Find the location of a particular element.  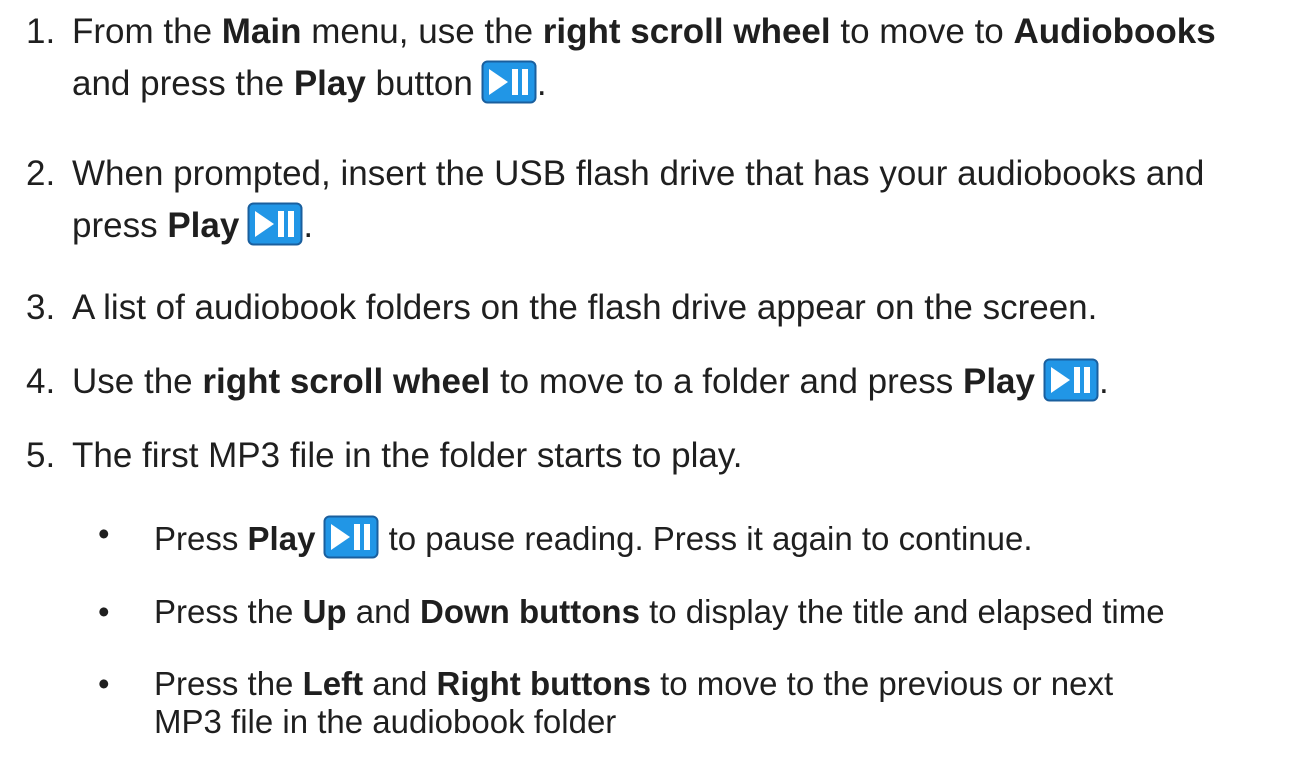

text-run: to display the title and elapsed time is located at coordinates (902, 611).